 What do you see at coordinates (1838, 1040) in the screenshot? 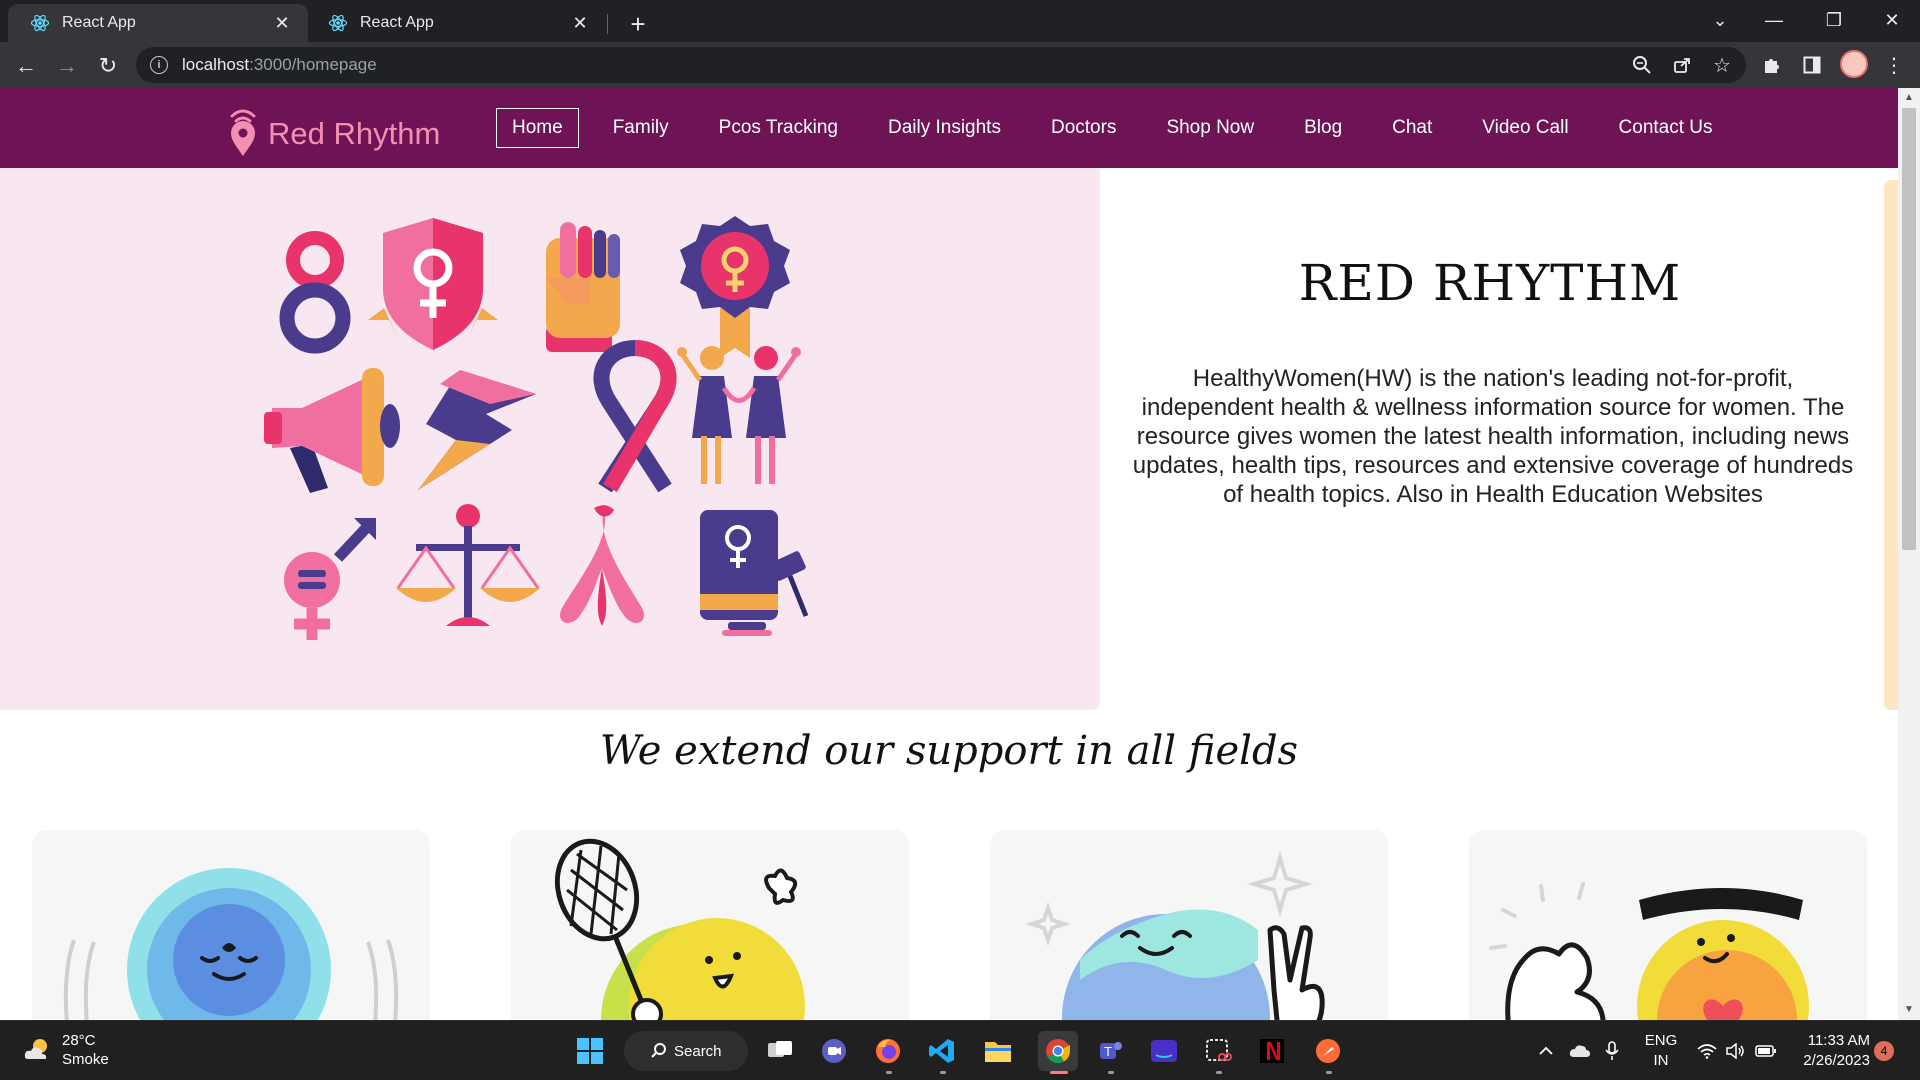
I see `clock-time: 11:33 AM` at bounding box center [1838, 1040].